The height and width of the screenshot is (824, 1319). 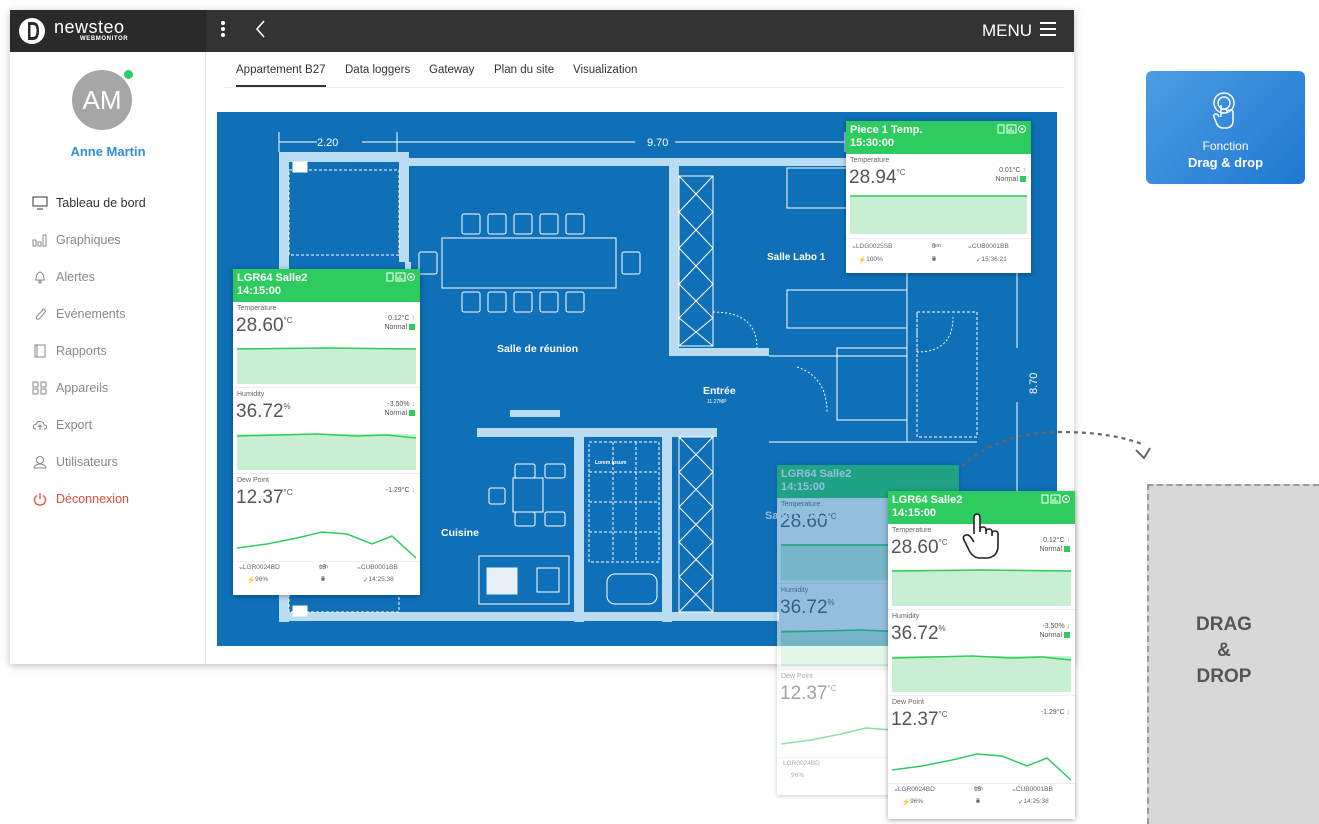 What do you see at coordinates (938, 137) in the screenshot?
I see `widget-header: Piece 1 Temp. 15:30:00` at bounding box center [938, 137].